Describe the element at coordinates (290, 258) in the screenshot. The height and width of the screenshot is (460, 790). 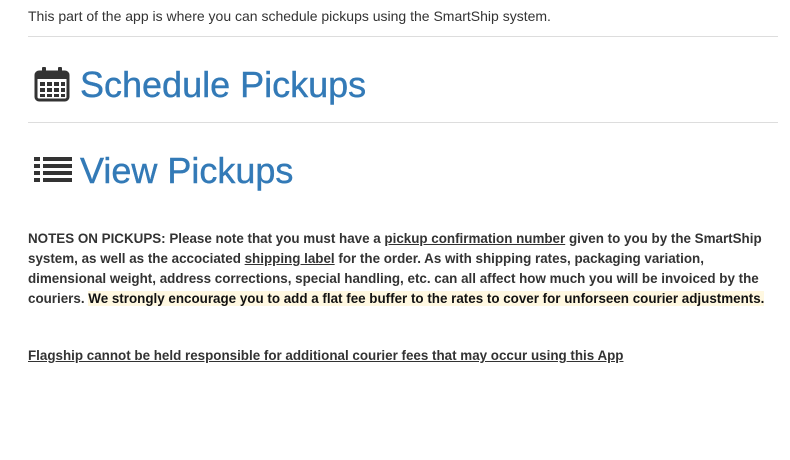
I see `shipping-label-link: shipping label` at that location.